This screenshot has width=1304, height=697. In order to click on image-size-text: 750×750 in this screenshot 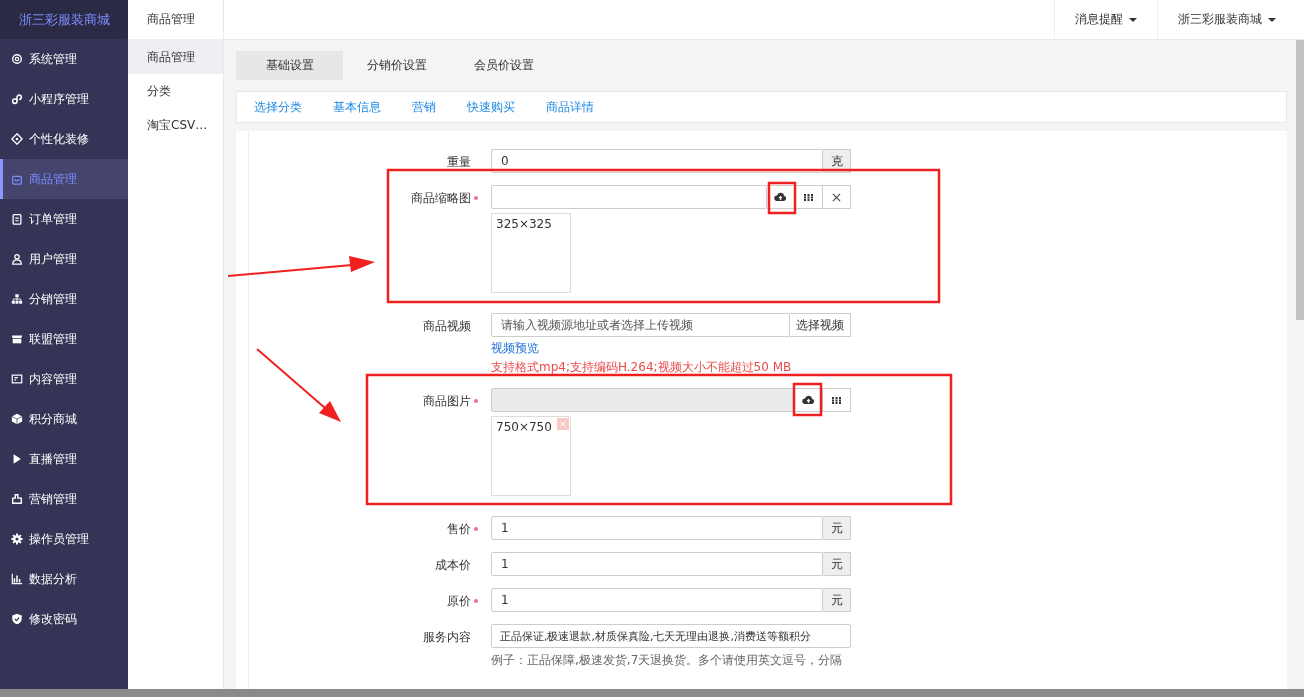, I will do `click(524, 427)`.